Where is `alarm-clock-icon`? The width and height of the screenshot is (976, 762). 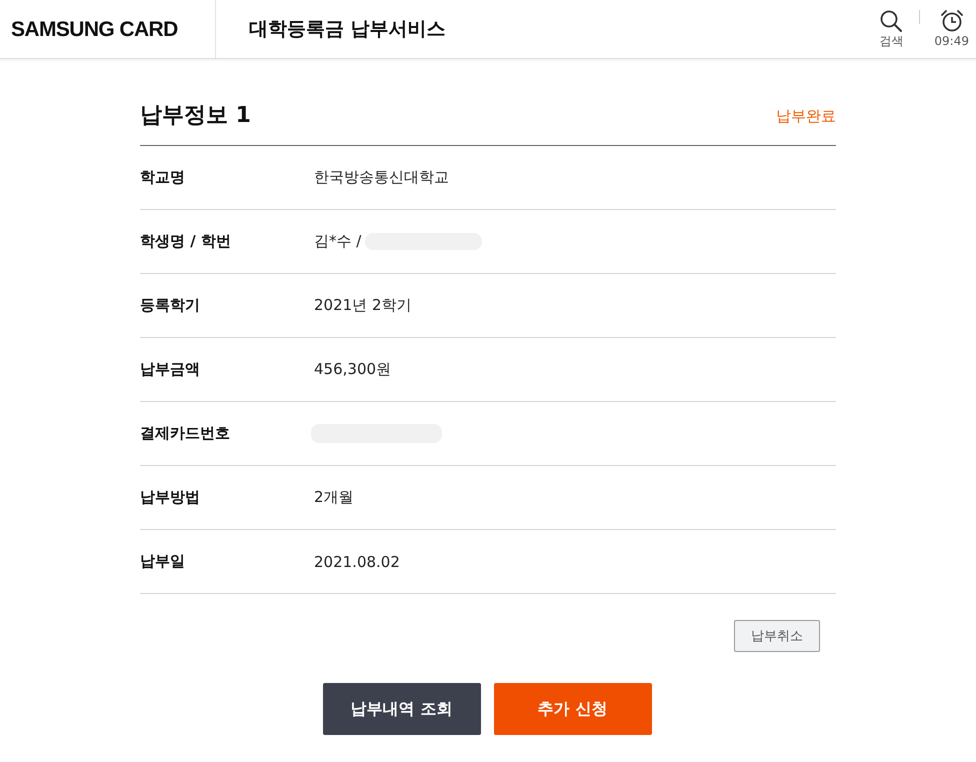
alarm-clock-icon is located at coordinates (951, 21).